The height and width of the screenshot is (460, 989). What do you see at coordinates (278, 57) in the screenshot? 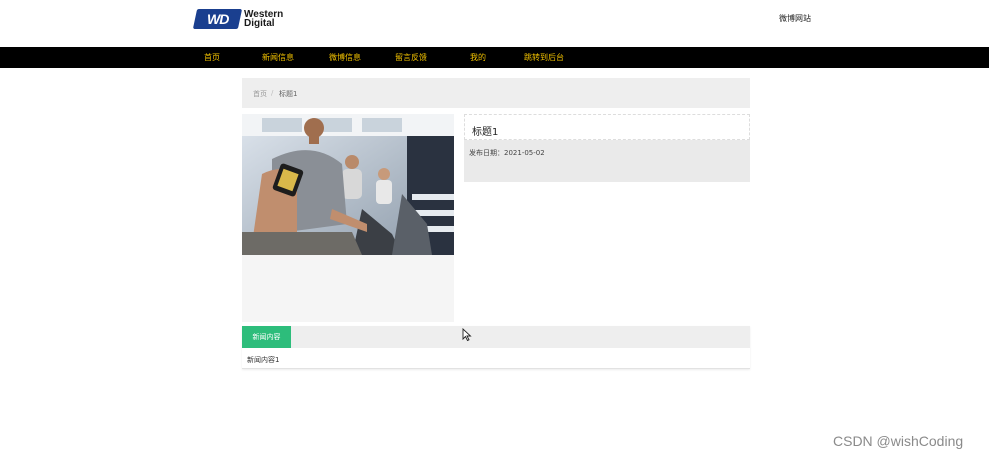
I see `nav-item-news: 新闻信息` at bounding box center [278, 57].